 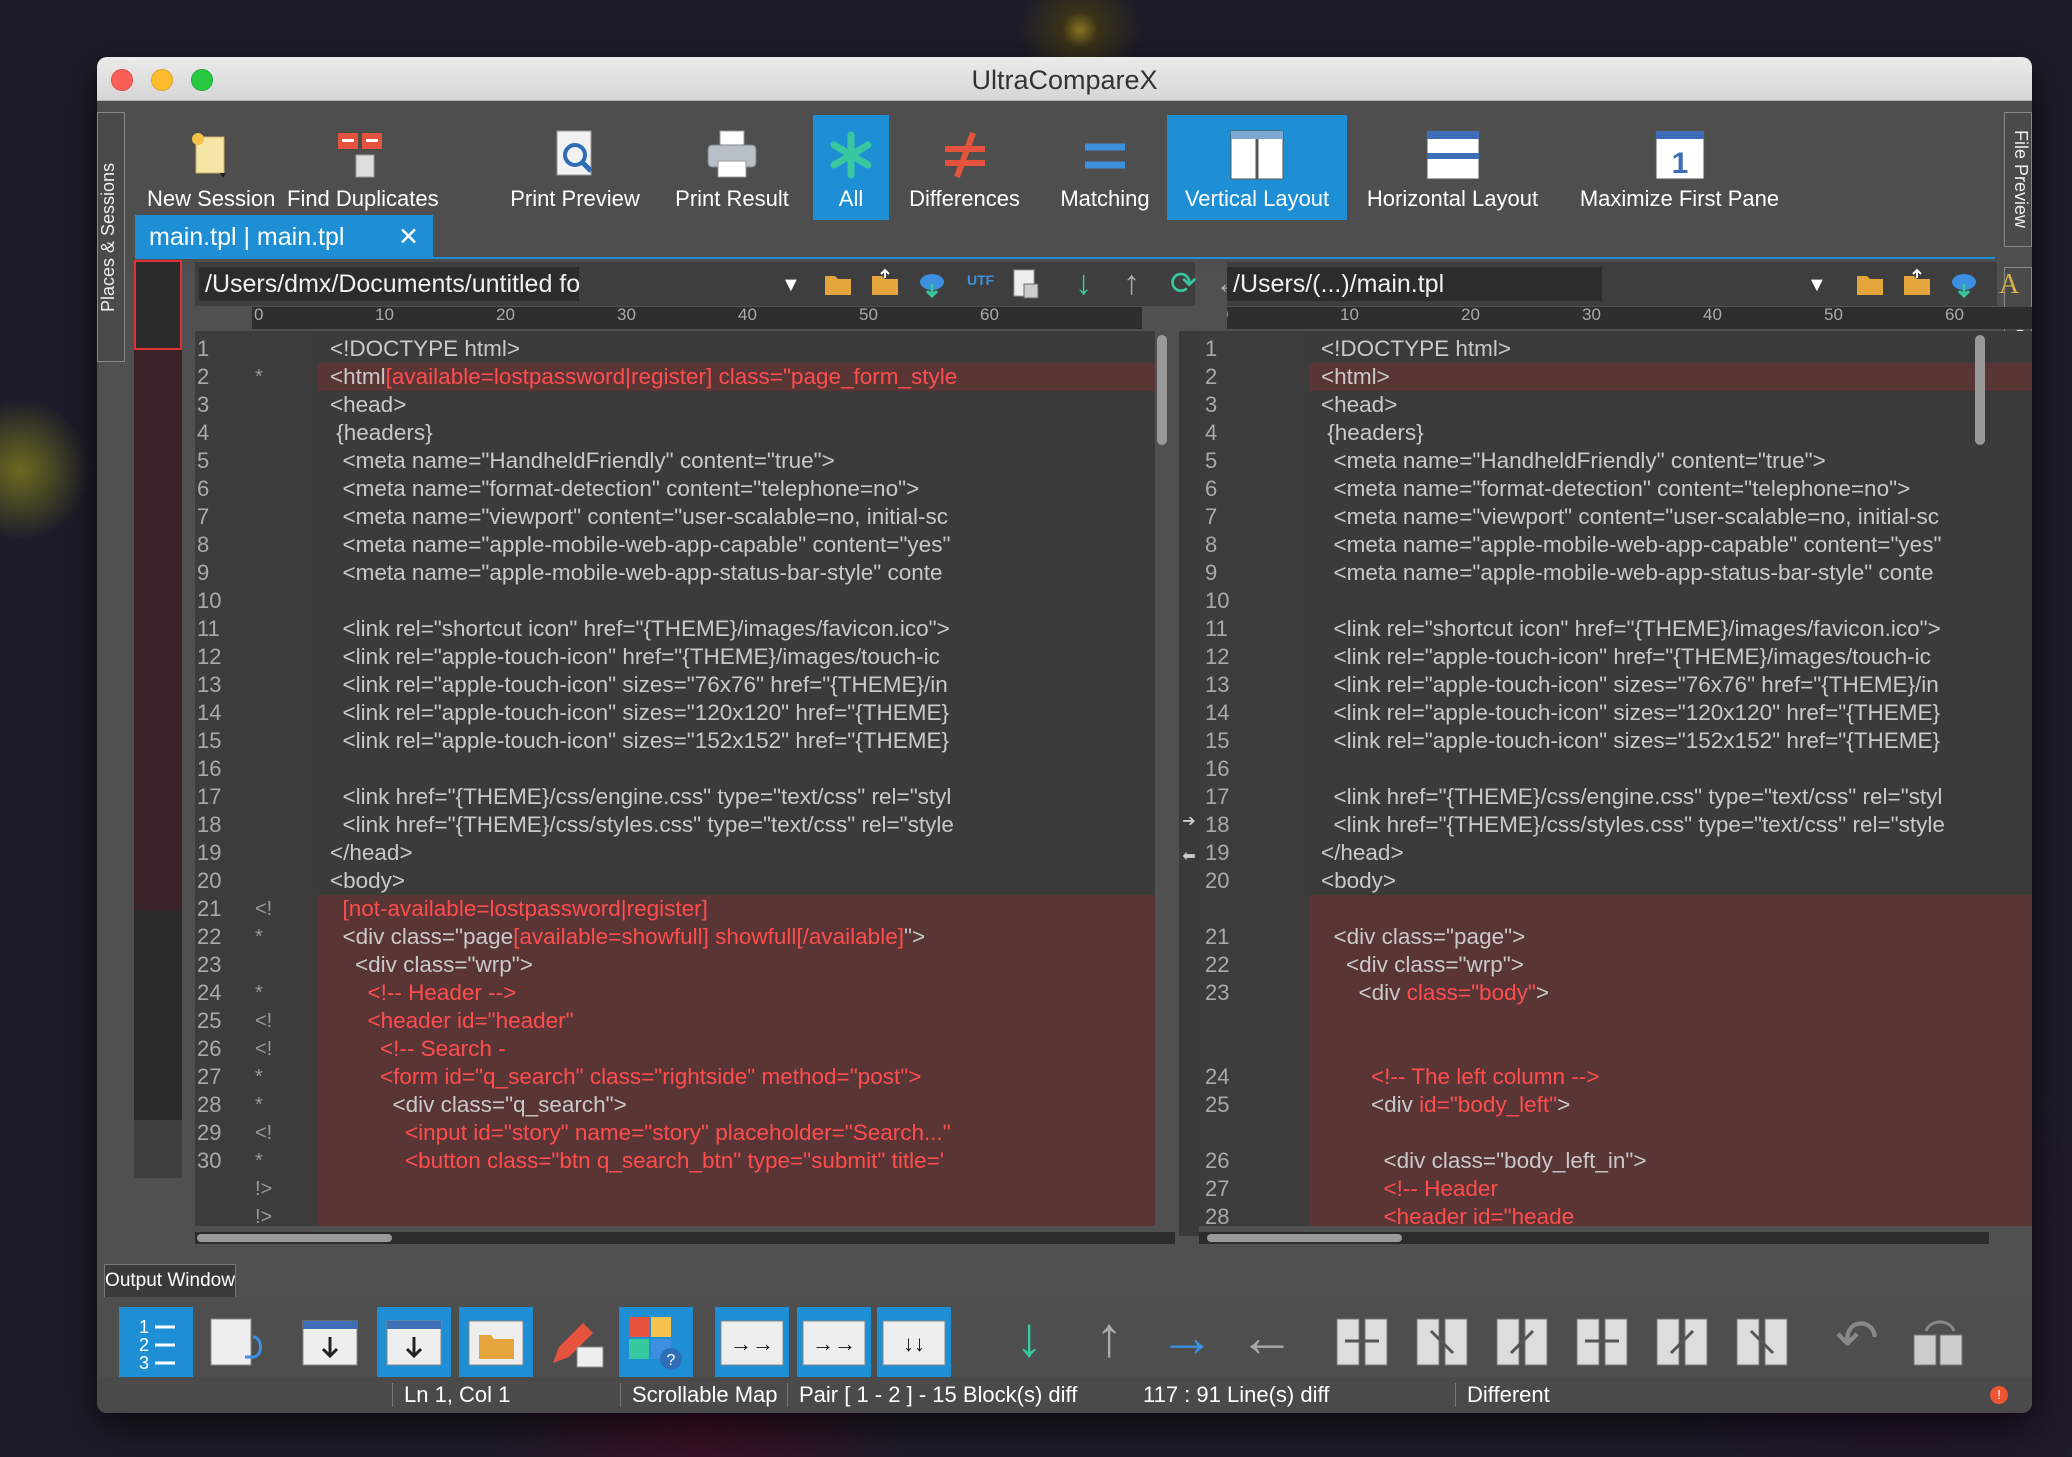 What do you see at coordinates (1025, 284) in the screenshot?
I see `left-file-info-icon` at bounding box center [1025, 284].